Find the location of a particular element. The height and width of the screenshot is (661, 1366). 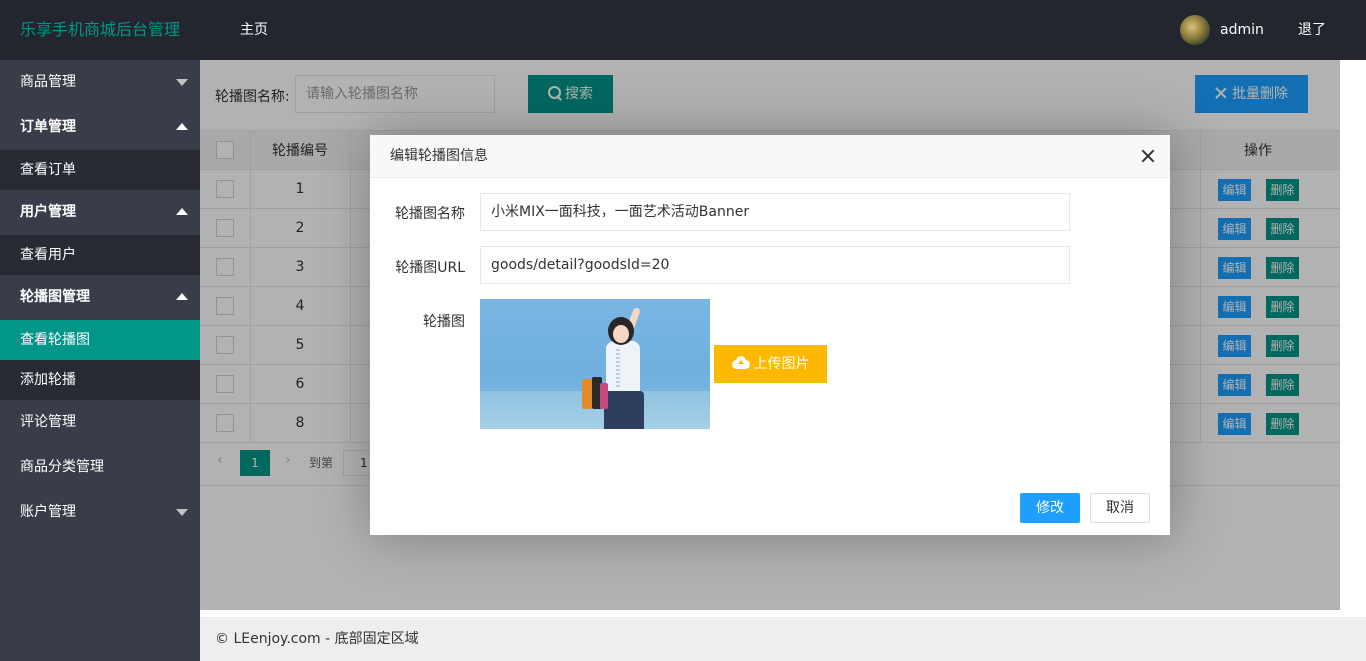

top-header: 乐享手机商城后台管理 主页 admin 退了 is located at coordinates (683, 30).